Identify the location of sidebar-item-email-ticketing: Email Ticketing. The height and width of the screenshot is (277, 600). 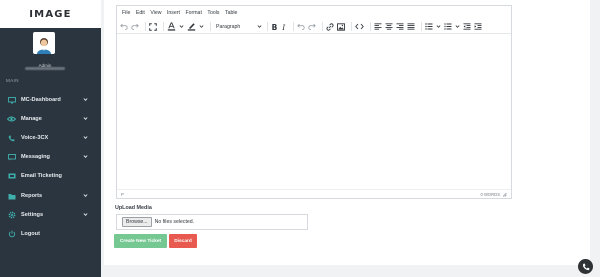
(50, 176).